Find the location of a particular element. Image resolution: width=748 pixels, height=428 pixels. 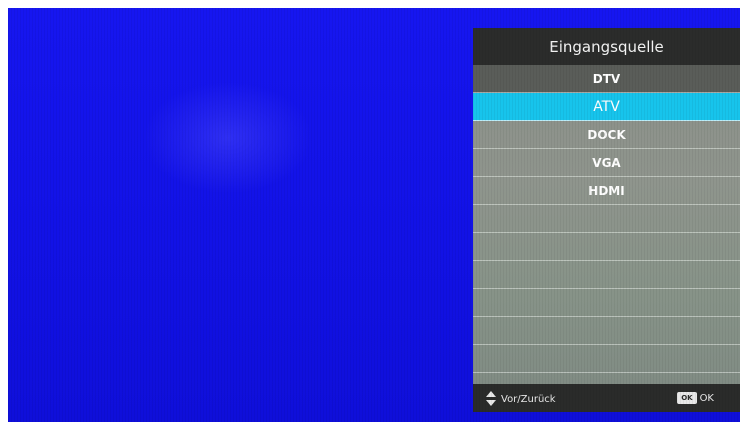

ok-hint-label: OK is located at coordinates (706, 398).